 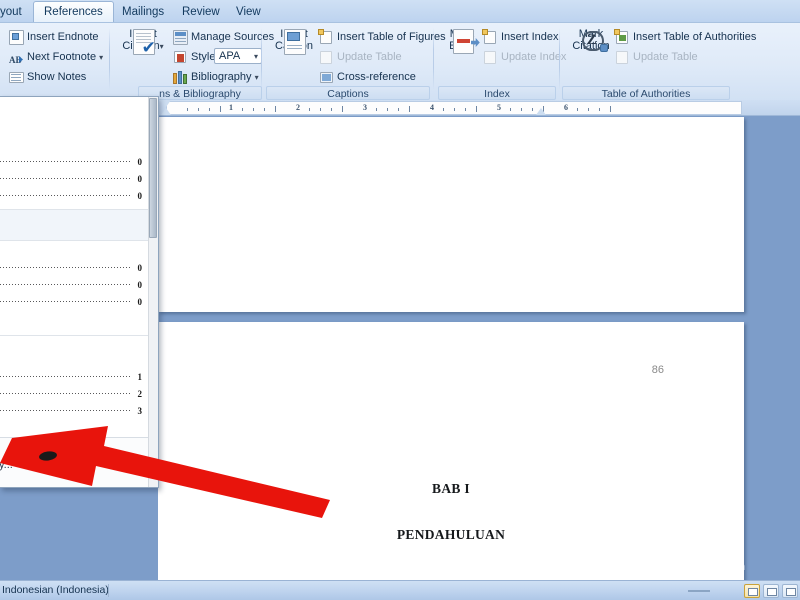 What do you see at coordinates (294, 41) in the screenshot?
I see `insert-caption-button: Insert Caption` at bounding box center [294, 41].